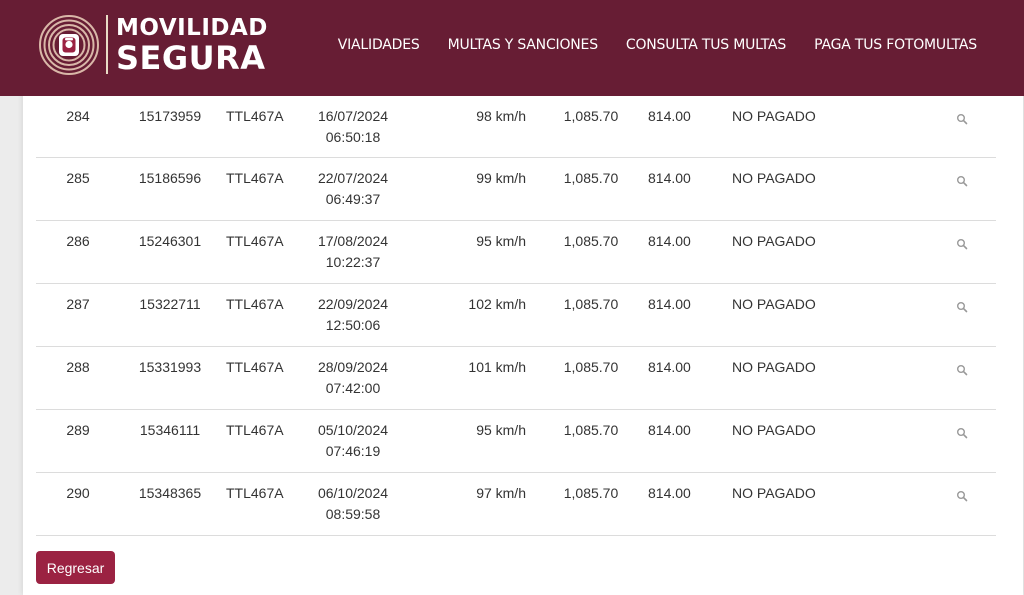 The height and width of the screenshot is (595, 1024). I want to click on datetime: 17/08/2024 10:22:37, so click(353, 252).